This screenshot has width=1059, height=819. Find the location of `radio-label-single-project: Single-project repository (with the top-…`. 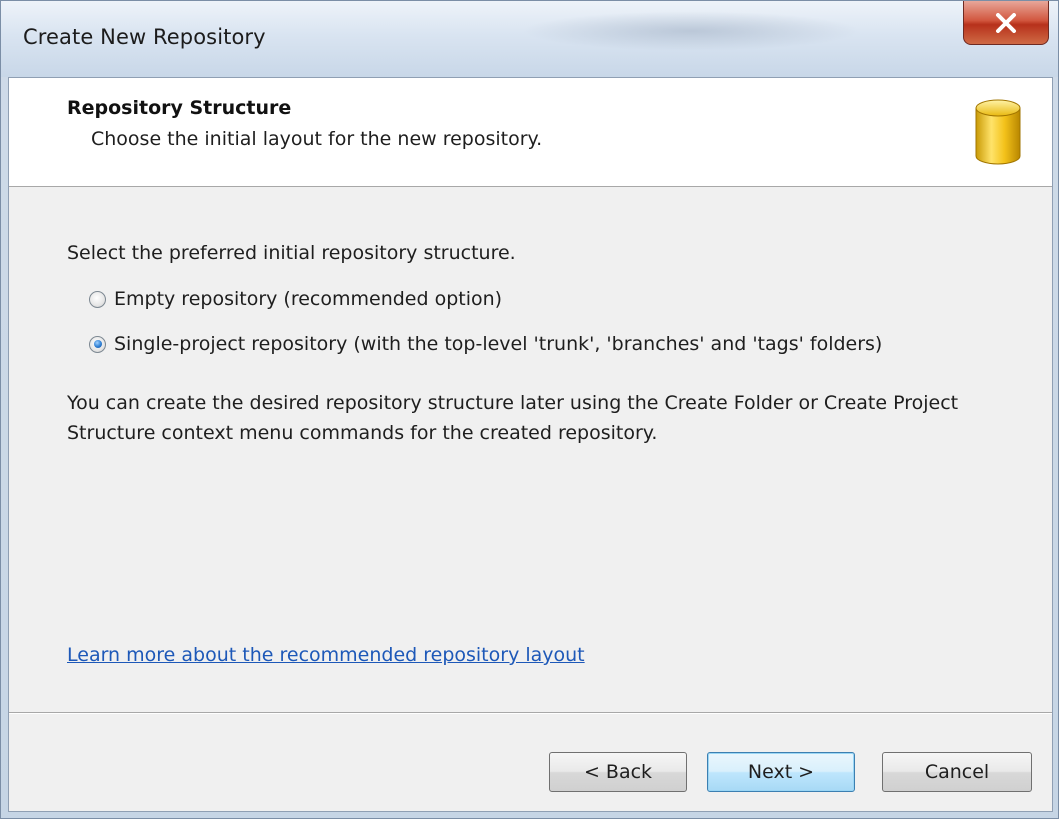

radio-label-single-project: Single-project repository (with the top-… is located at coordinates (498, 344).